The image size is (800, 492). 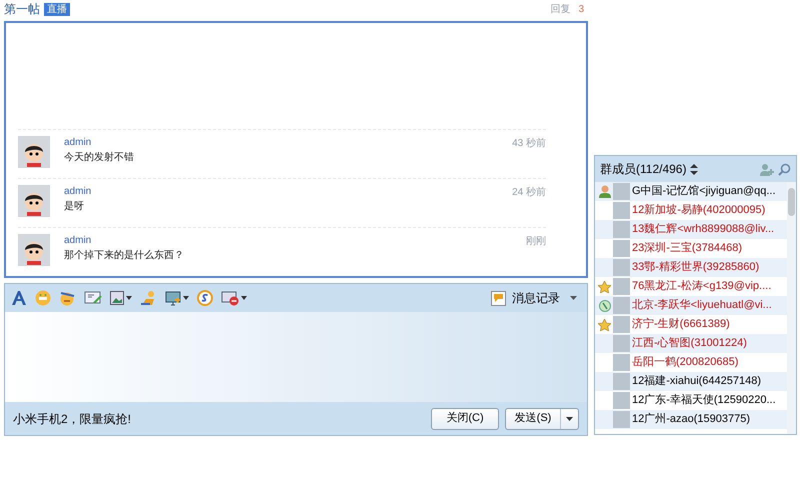 What do you see at coordinates (498, 298) in the screenshot?
I see `chat-bubble-icon` at bounding box center [498, 298].